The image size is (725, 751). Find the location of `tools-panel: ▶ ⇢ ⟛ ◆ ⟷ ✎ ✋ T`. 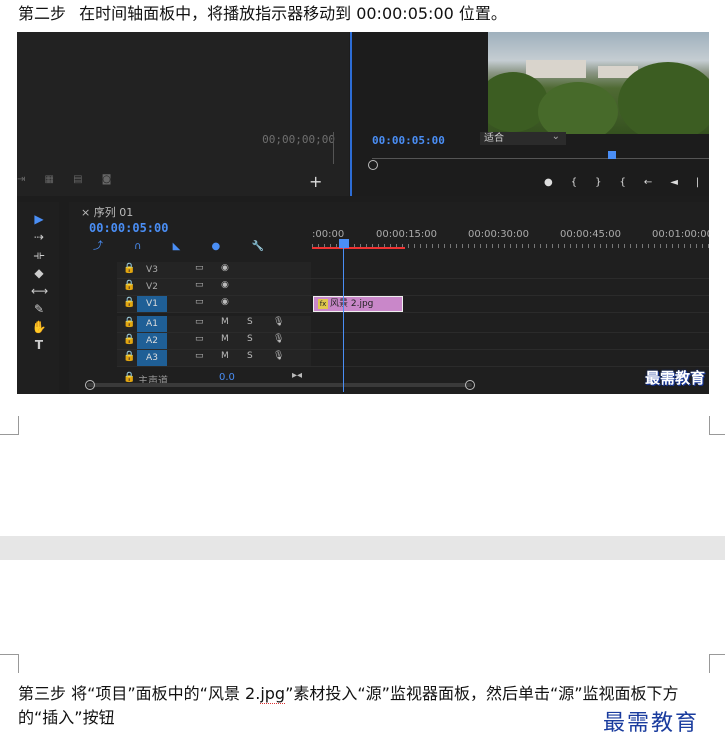

tools-panel: ▶ ⇢ ⟛ ◆ ⟷ ✎ ✋ T is located at coordinates (38, 298).